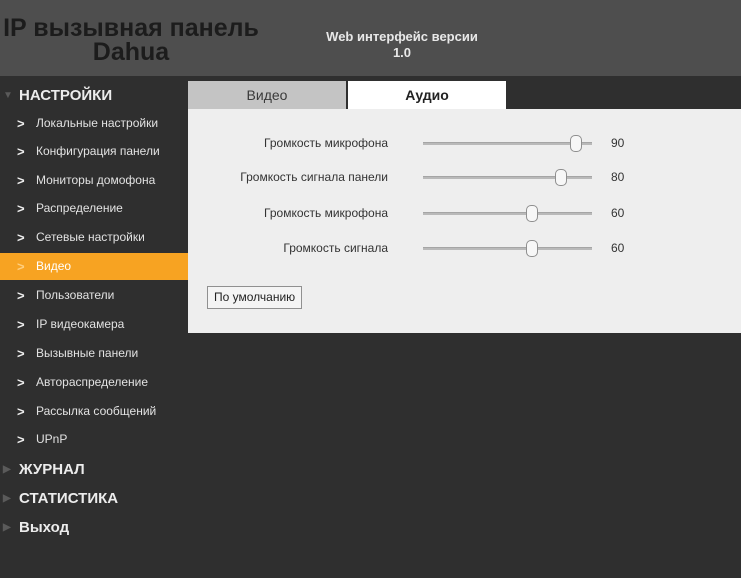 This screenshot has height=578, width=741. I want to click on sidebar-item-call-panels: > Вызывные панели, so click(94, 353).